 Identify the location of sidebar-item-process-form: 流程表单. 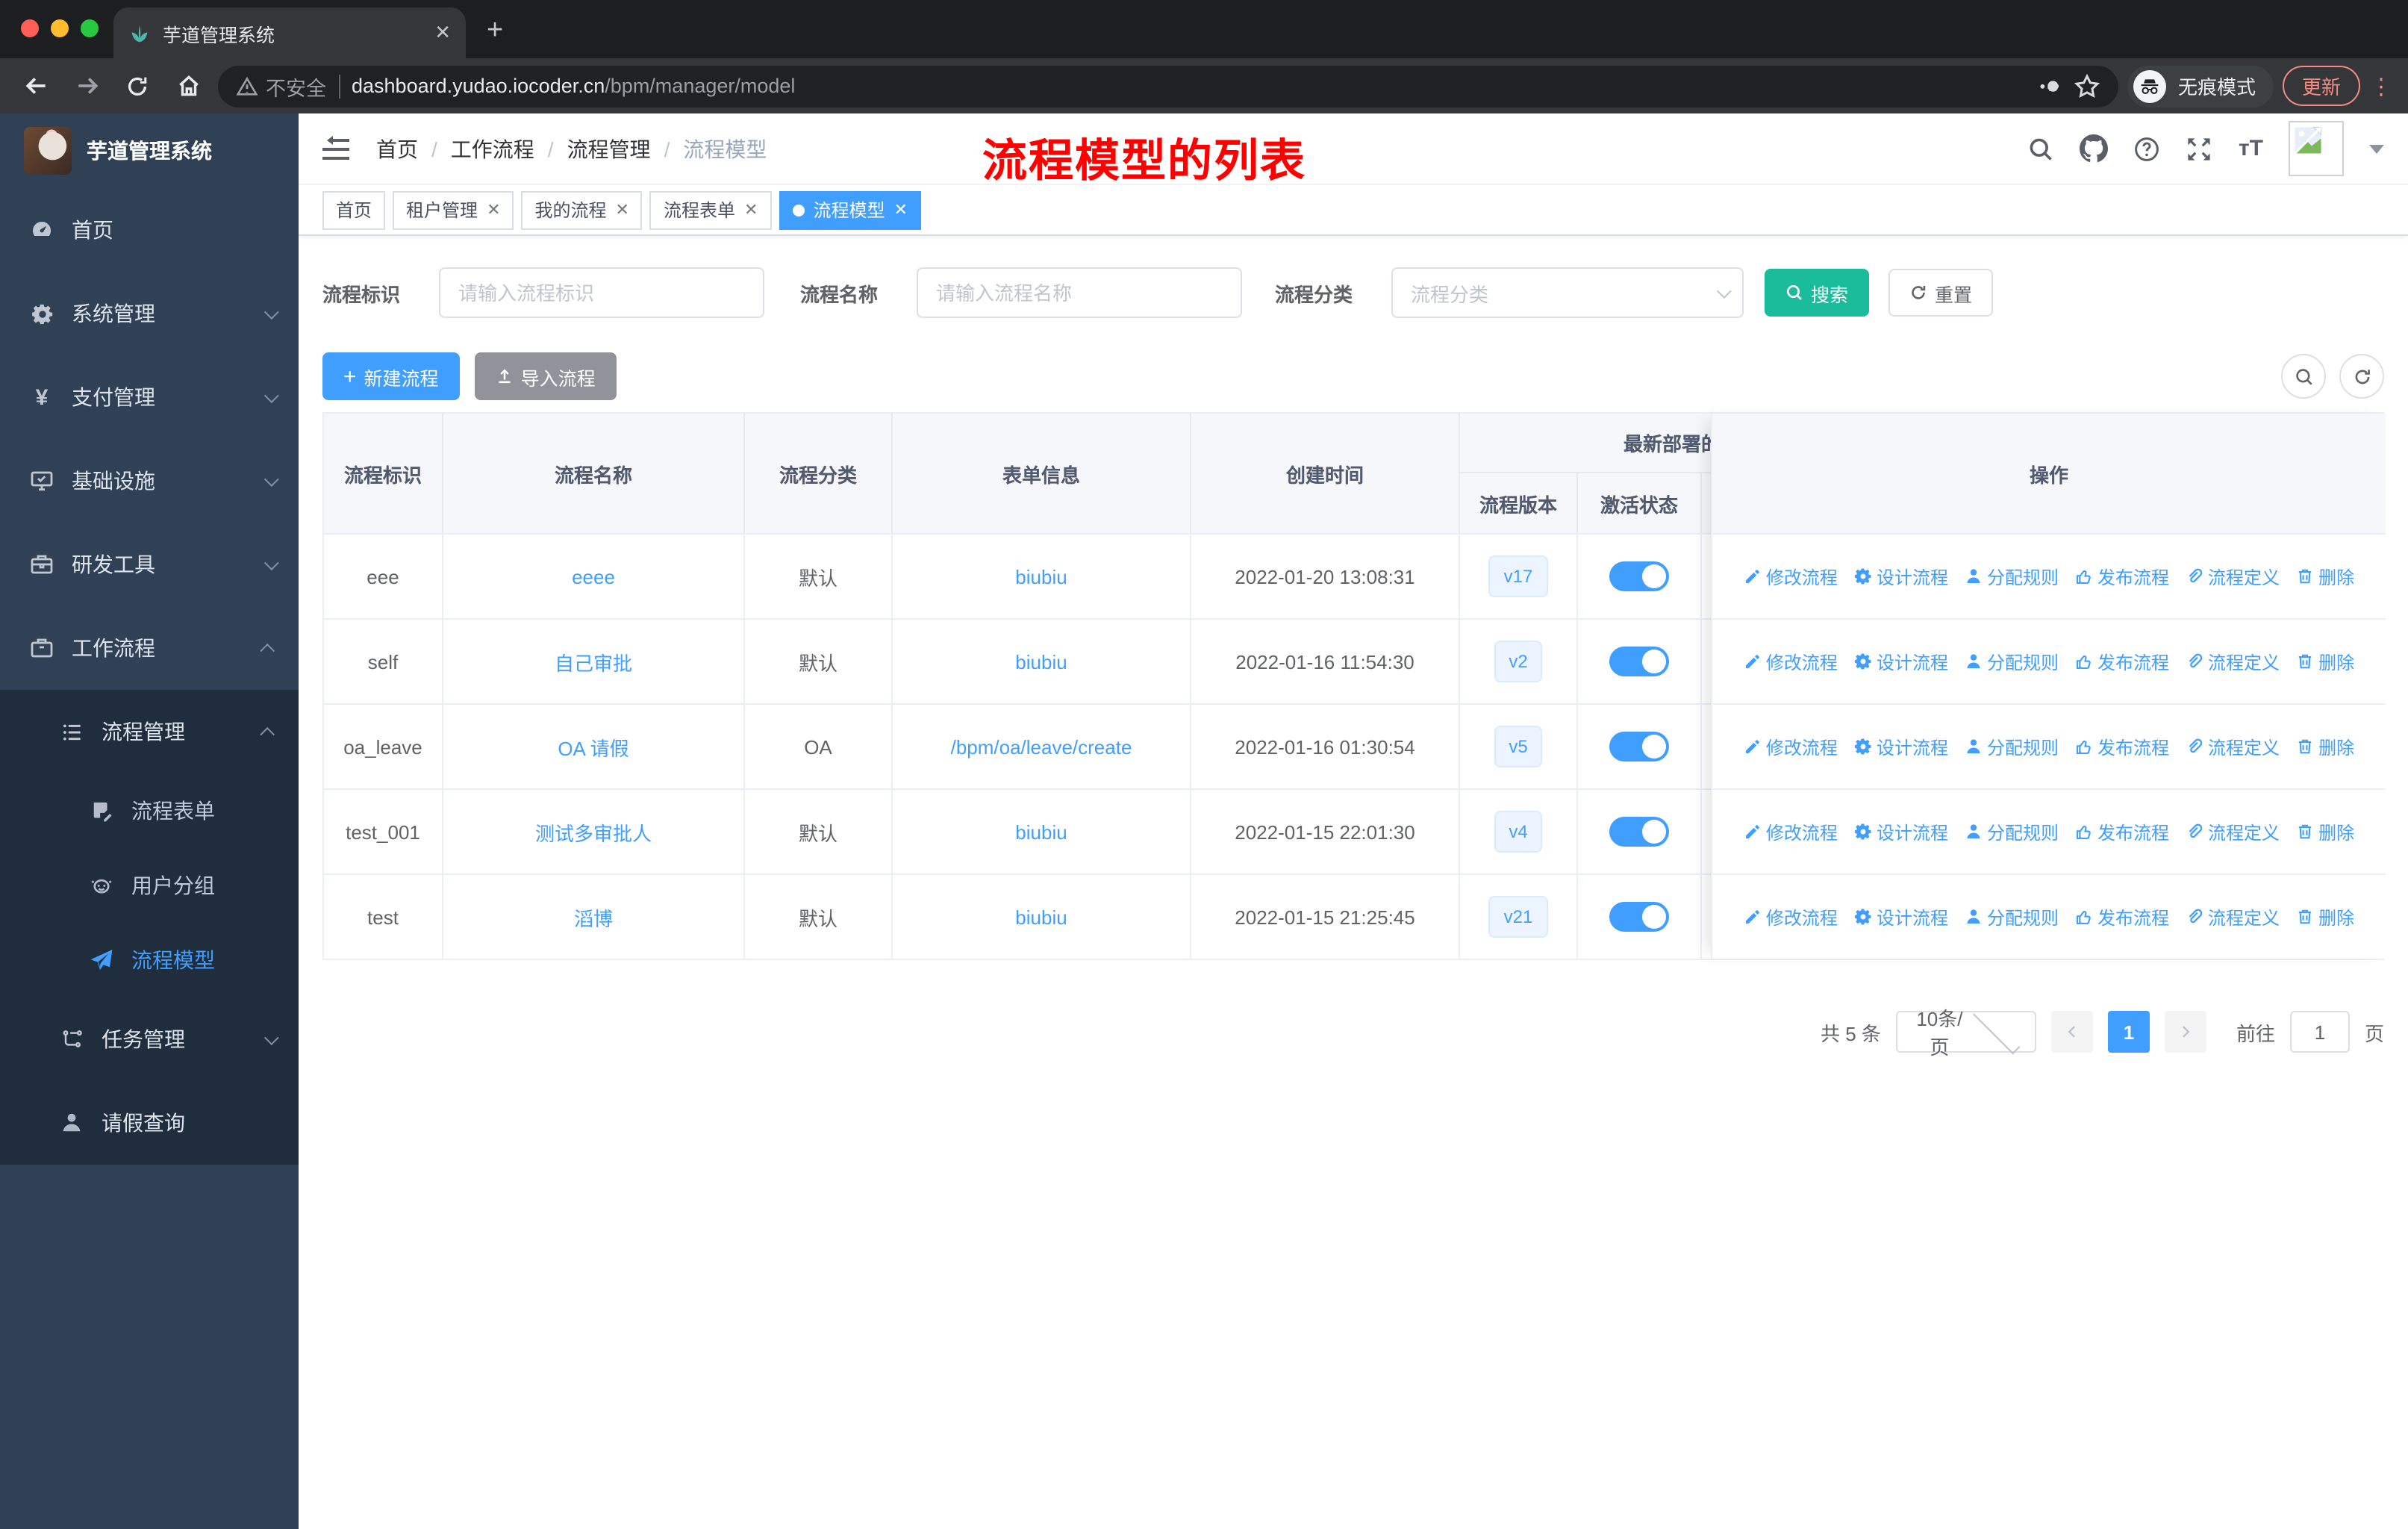
(149, 810).